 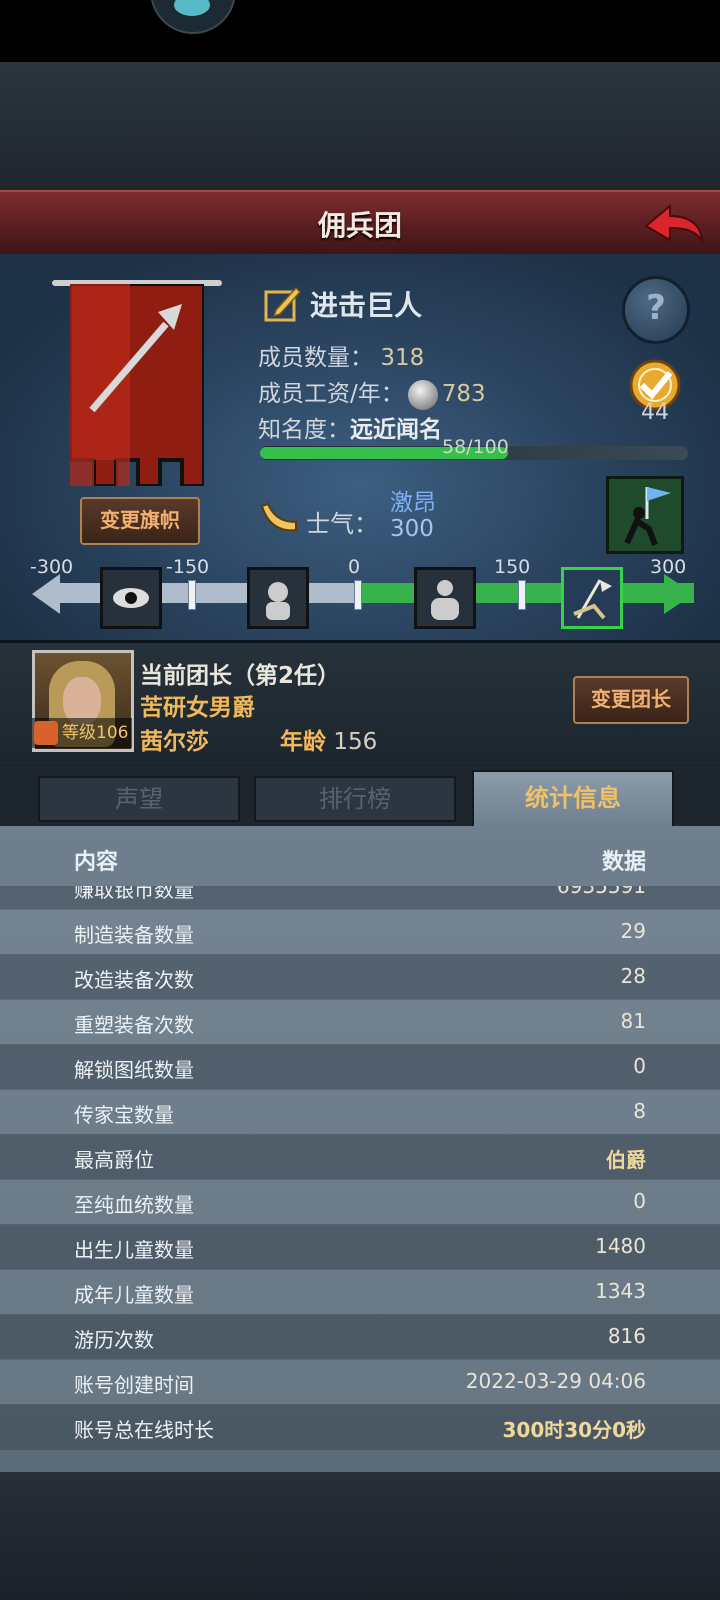 I want to click on morale-status-icon, so click(x=645, y=515).